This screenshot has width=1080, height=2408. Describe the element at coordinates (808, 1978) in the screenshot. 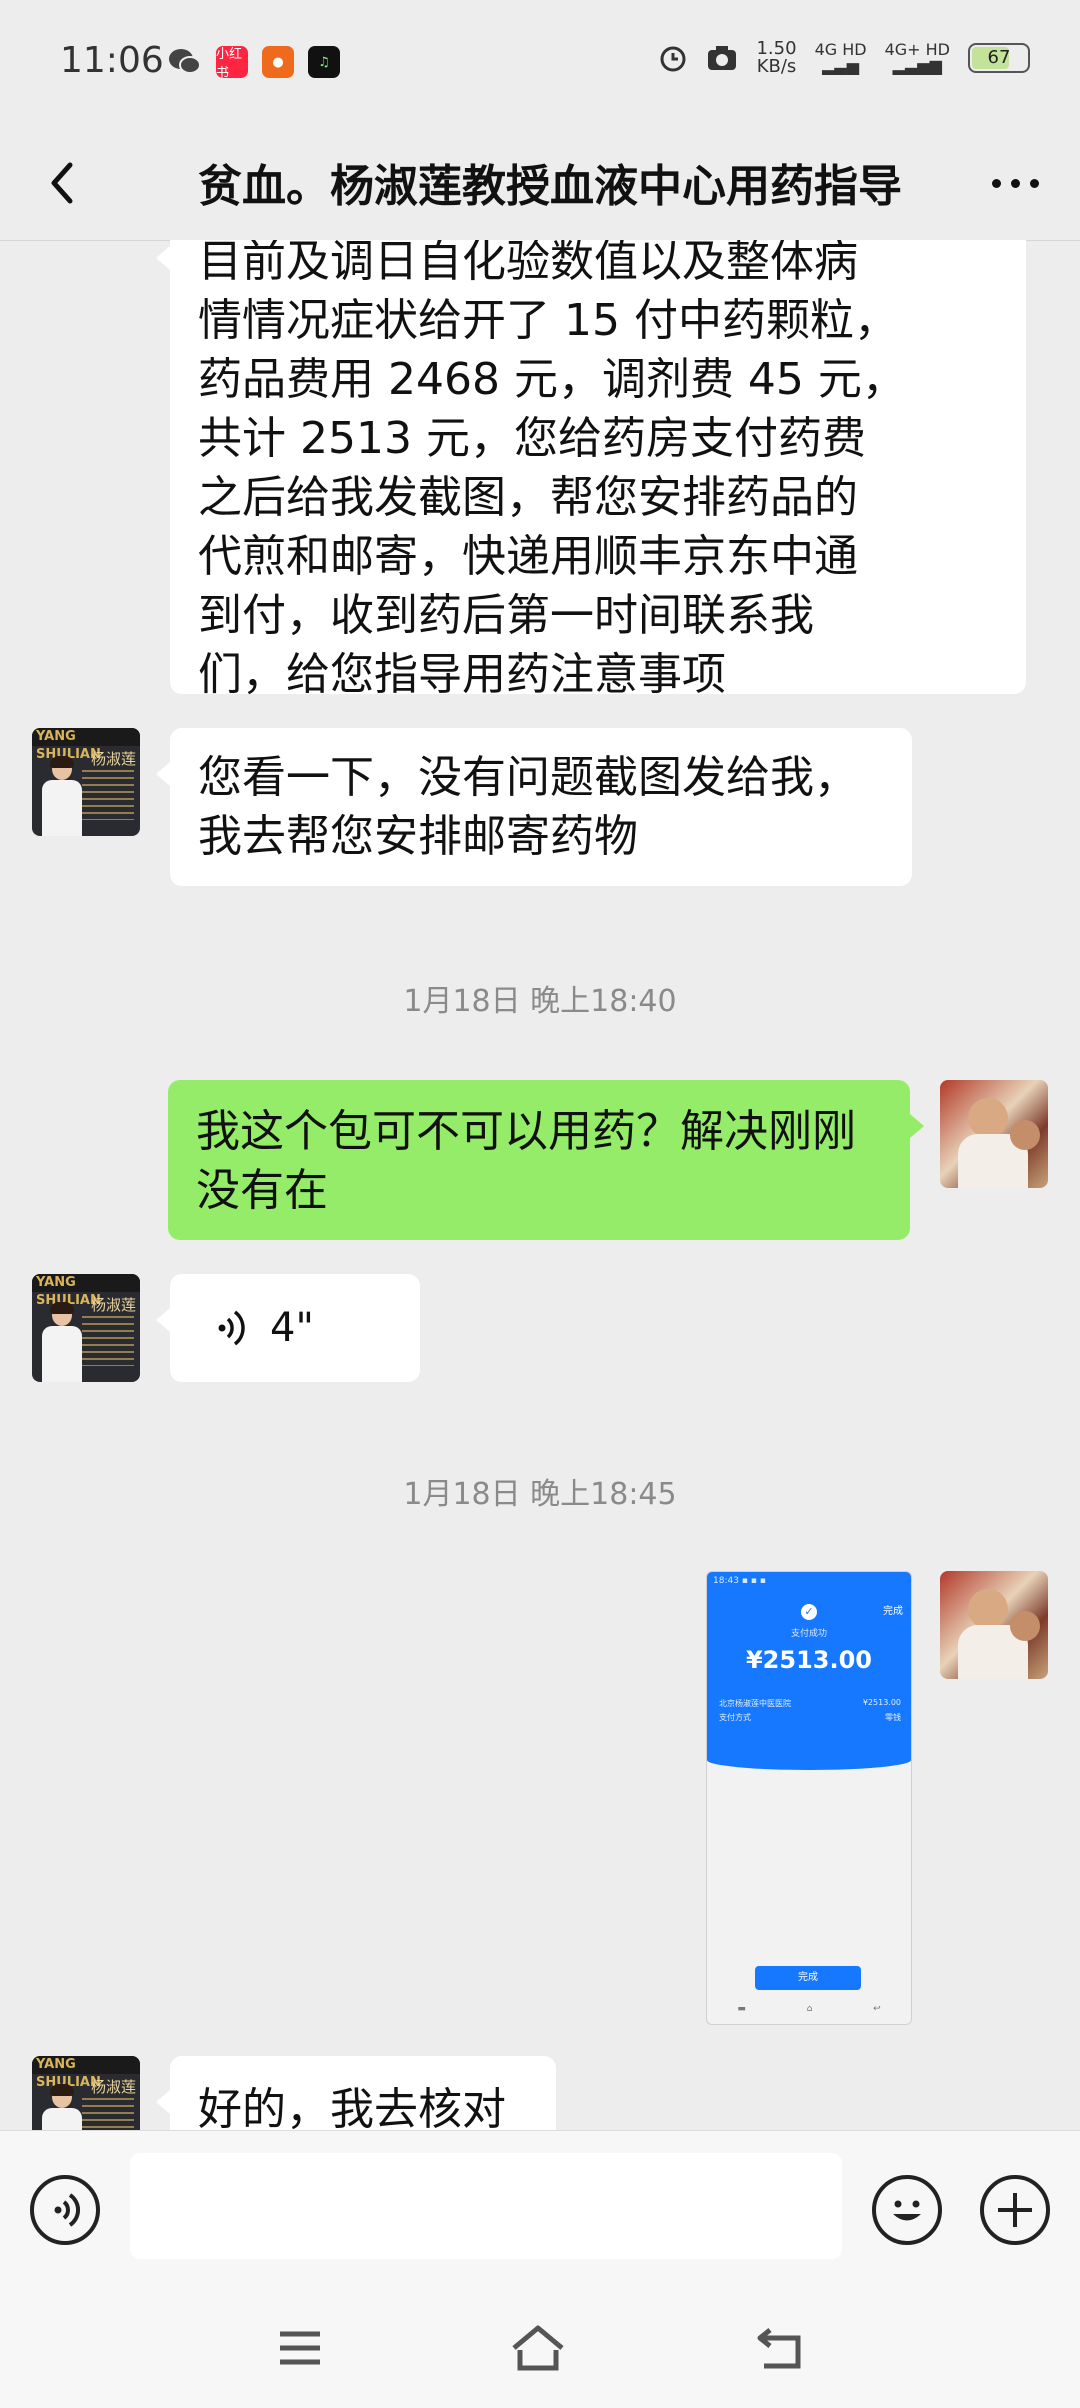

I see `screenshot-done-button: 完成` at that location.